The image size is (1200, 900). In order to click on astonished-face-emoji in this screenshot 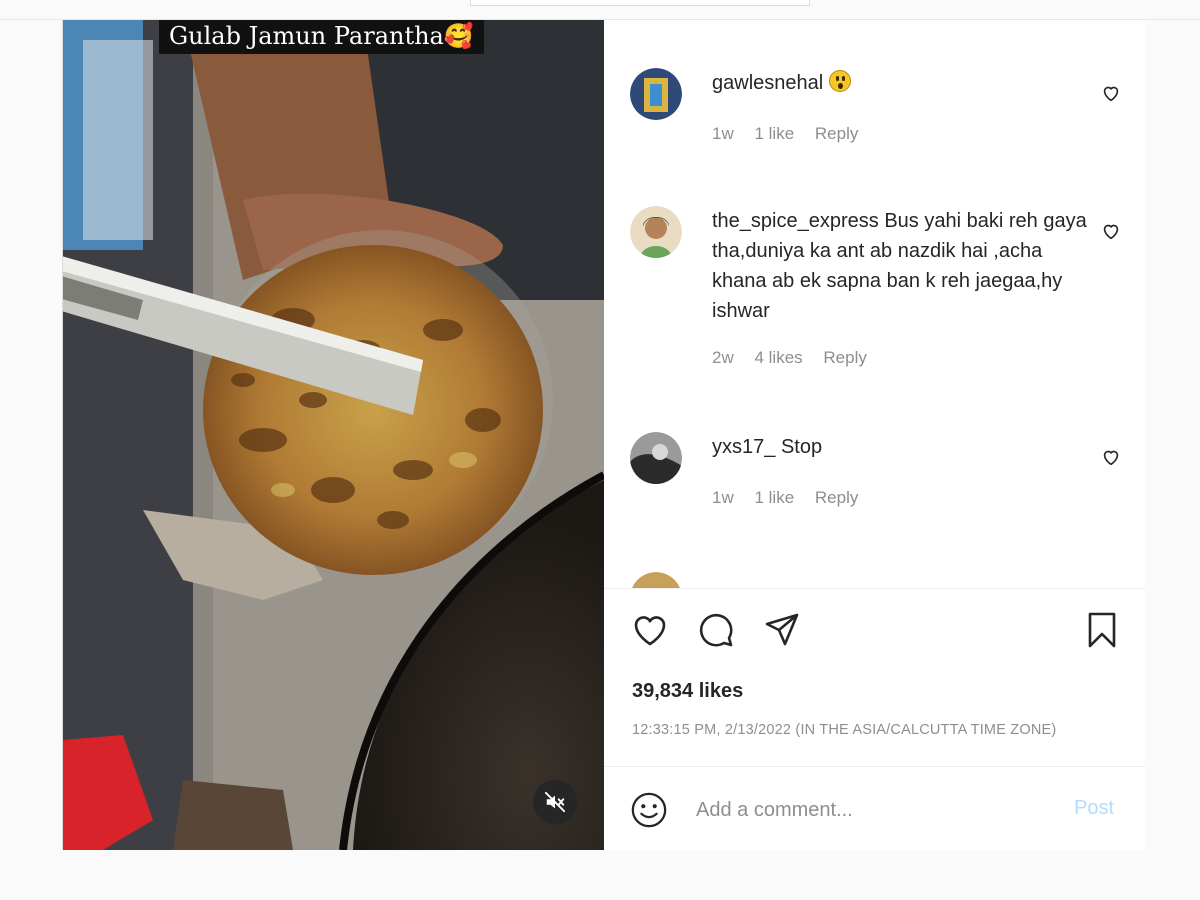, I will do `click(839, 81)`.